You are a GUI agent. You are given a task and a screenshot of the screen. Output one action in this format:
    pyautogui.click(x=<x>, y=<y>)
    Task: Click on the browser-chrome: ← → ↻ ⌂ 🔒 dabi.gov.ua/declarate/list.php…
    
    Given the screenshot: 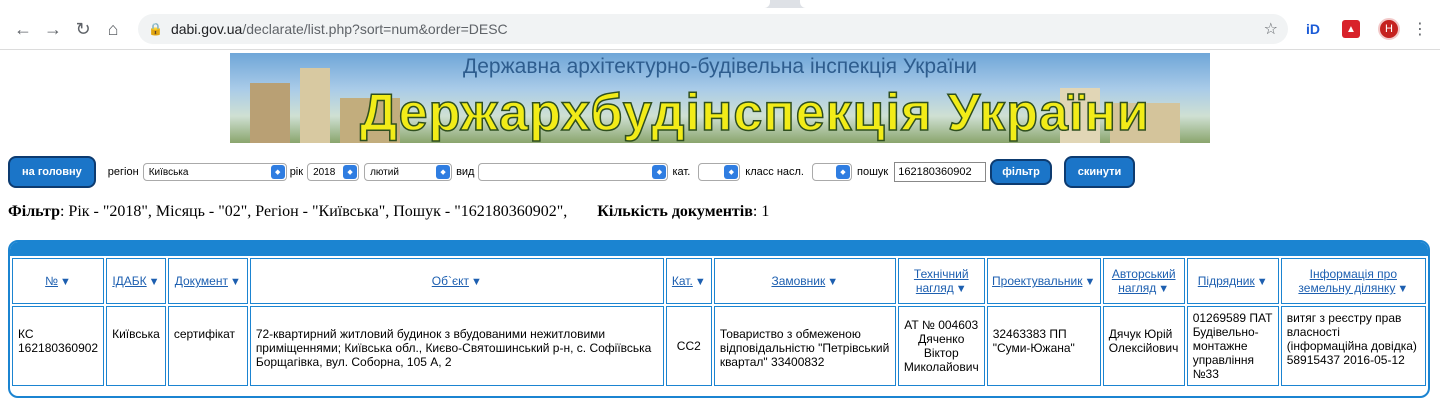 What is the action you would take?
    pyautogui.click(x=720, y=25)
    